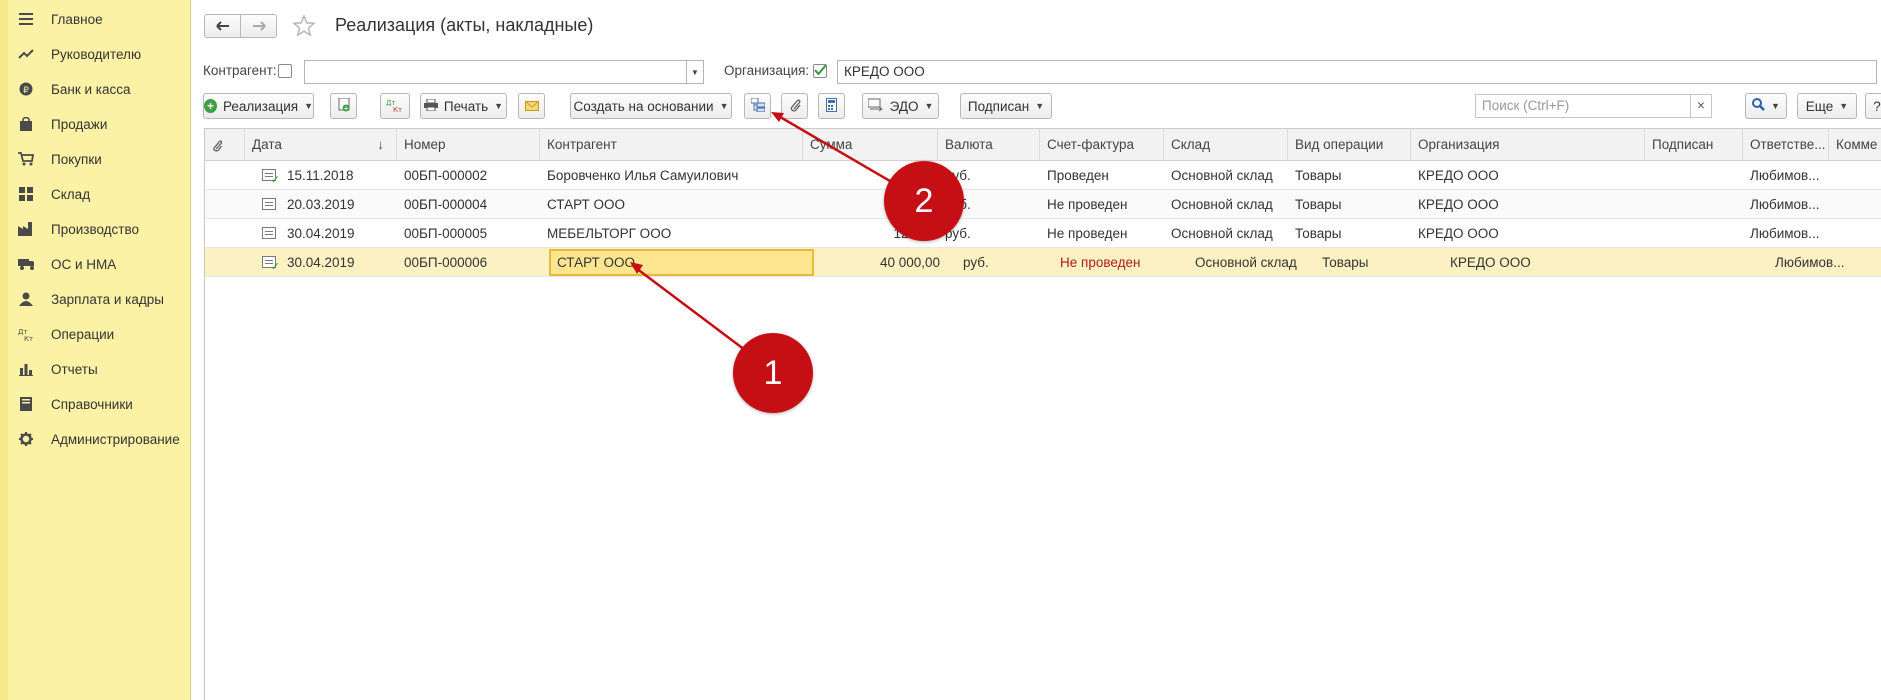  I want to click on attach-file-button, so click(794, 106).